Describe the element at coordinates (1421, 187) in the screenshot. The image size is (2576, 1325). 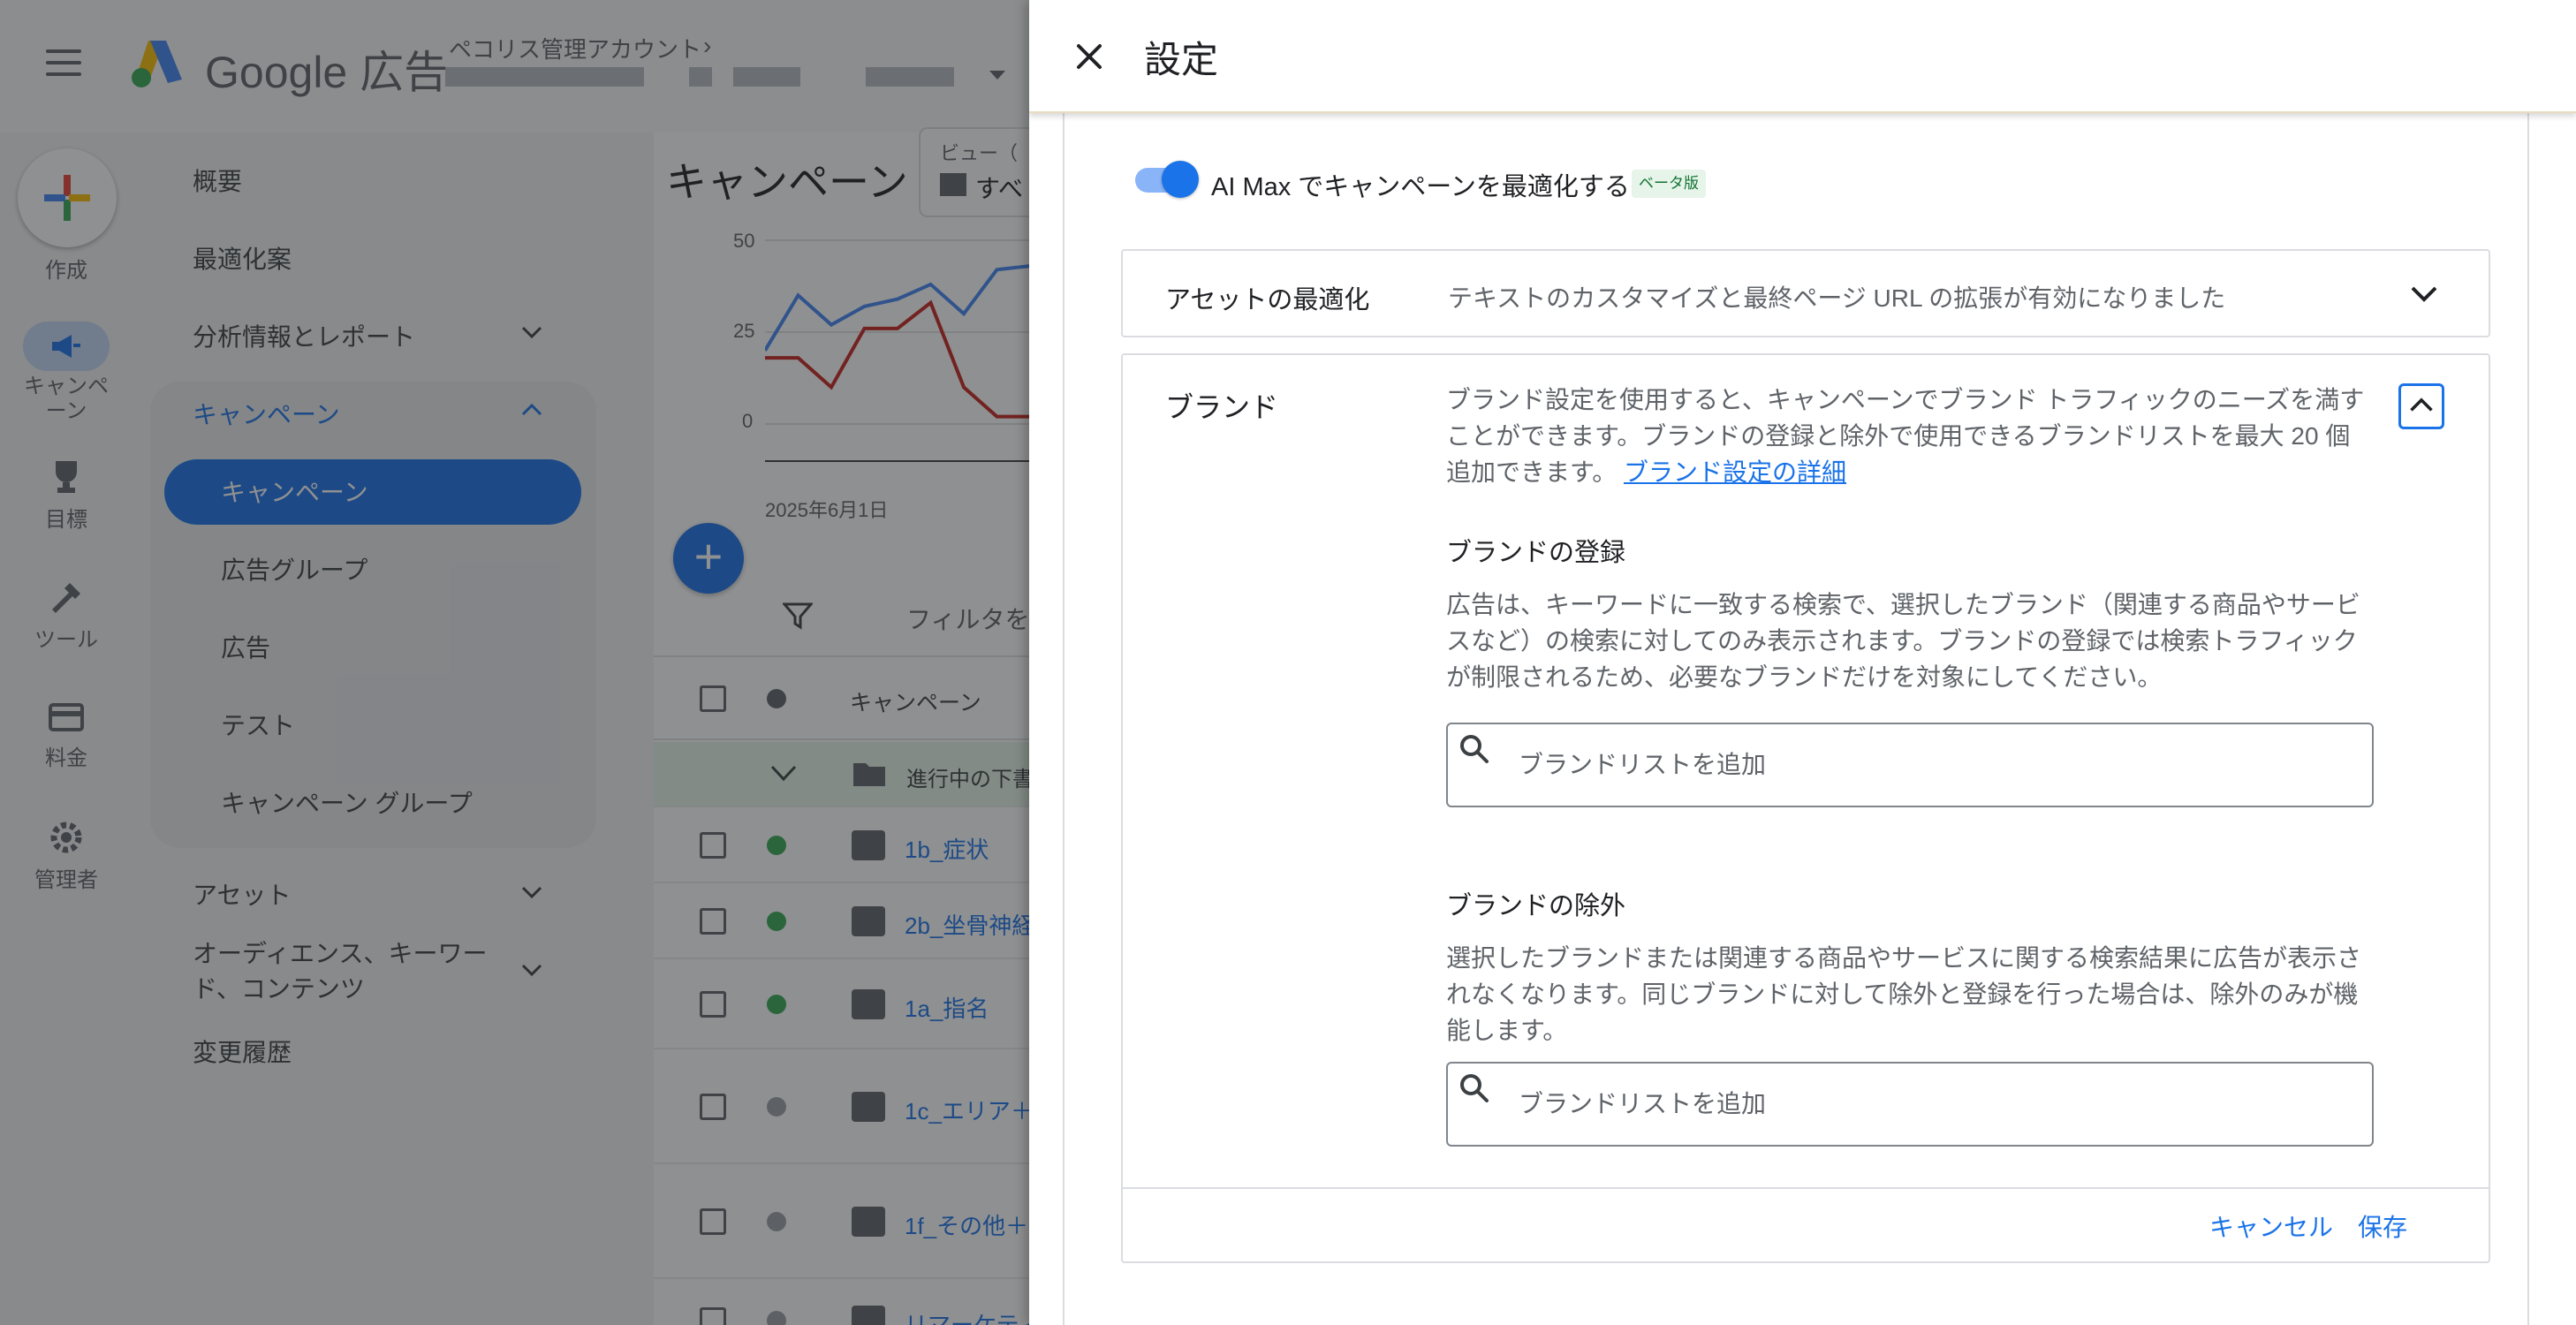
I see `ai-max-label: AI Max でキャンペーンを最適化する` at that location.